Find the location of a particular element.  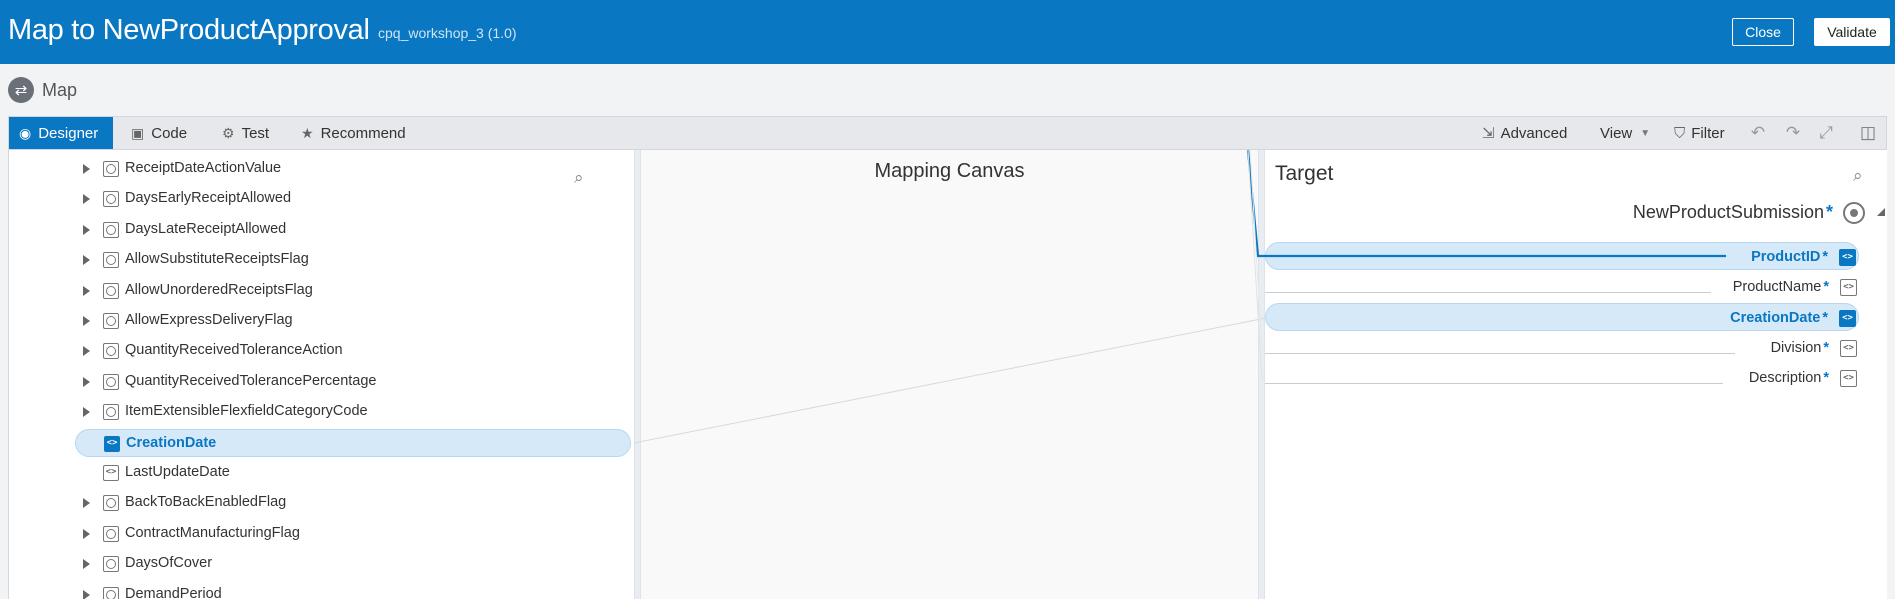

filter-button: ⛉ Filter is located at coordinates (1699, 133).